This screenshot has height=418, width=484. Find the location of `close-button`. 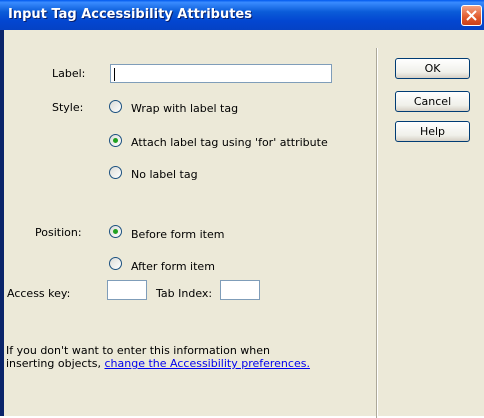

close-button is located at coordinates (471, 15).